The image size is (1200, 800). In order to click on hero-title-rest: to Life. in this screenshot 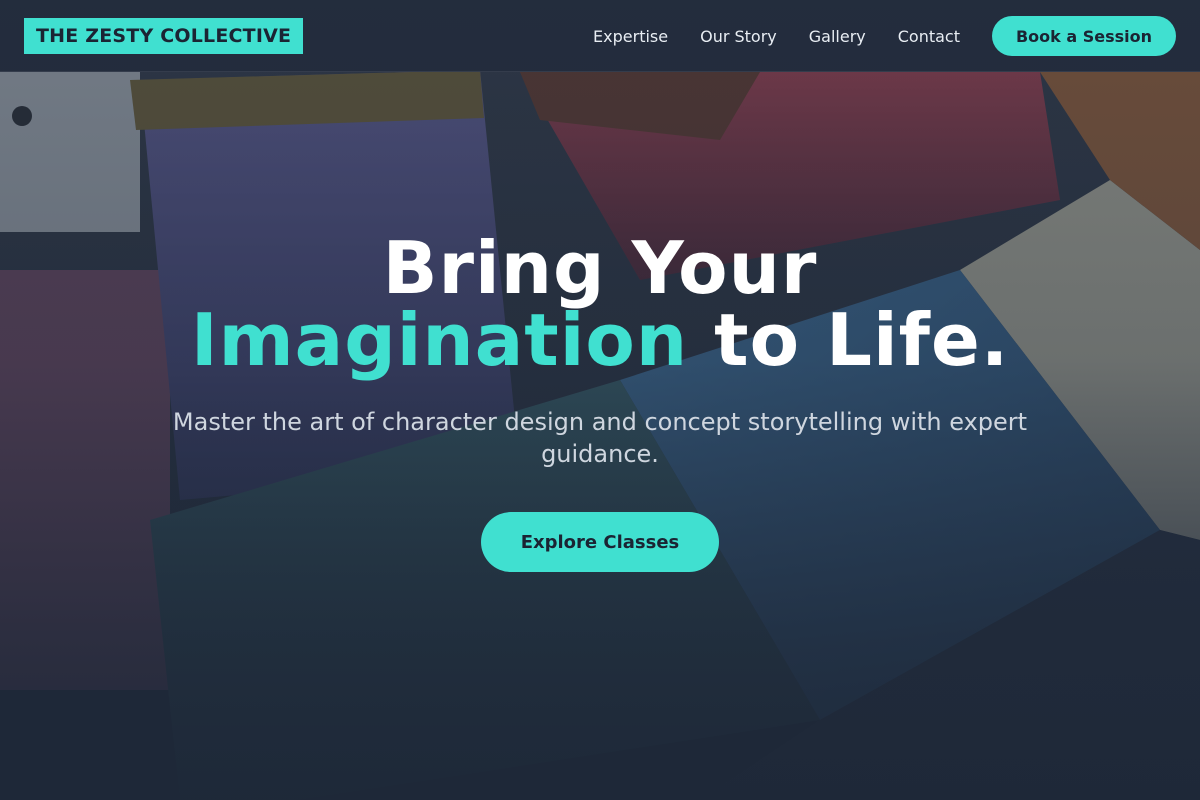, I will do `click(849, 340)`.